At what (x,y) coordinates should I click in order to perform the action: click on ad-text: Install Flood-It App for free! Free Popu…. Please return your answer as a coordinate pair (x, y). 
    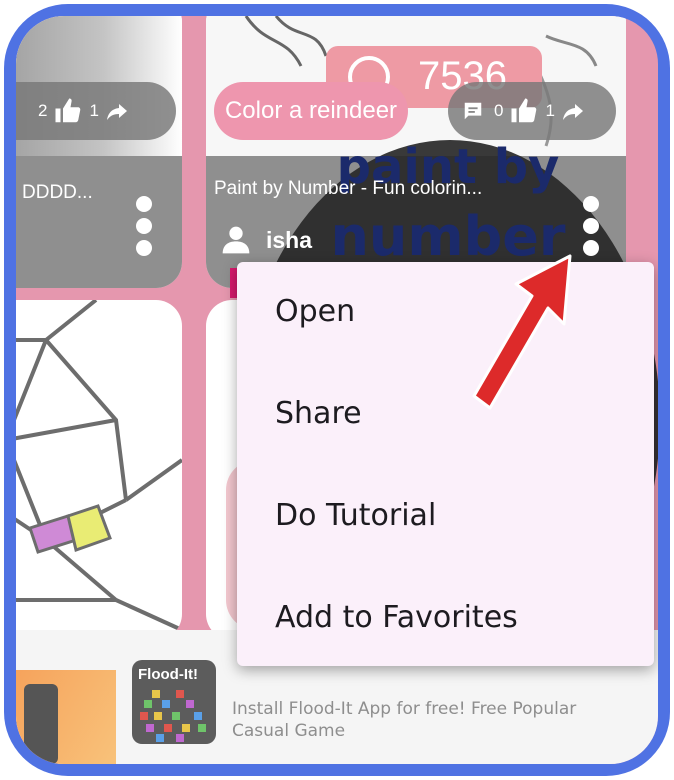
    Looking at the image, I should click on (404, 720).